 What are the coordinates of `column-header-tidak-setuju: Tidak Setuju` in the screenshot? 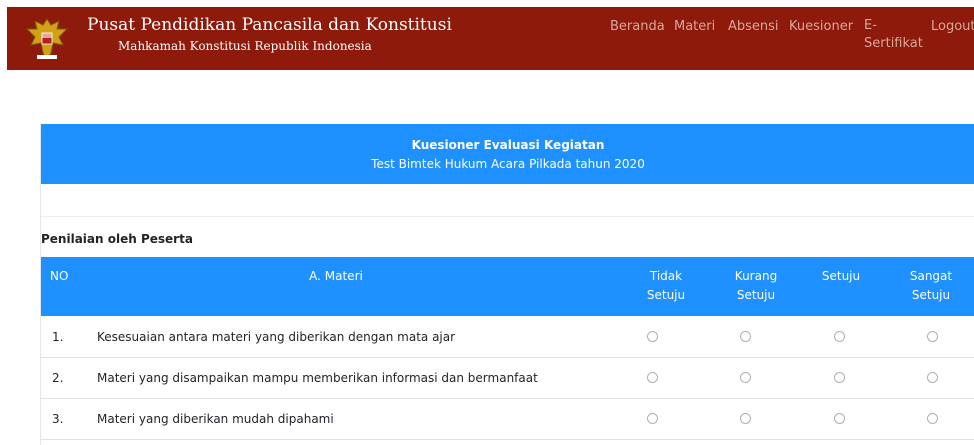 It's located at (666, 285).